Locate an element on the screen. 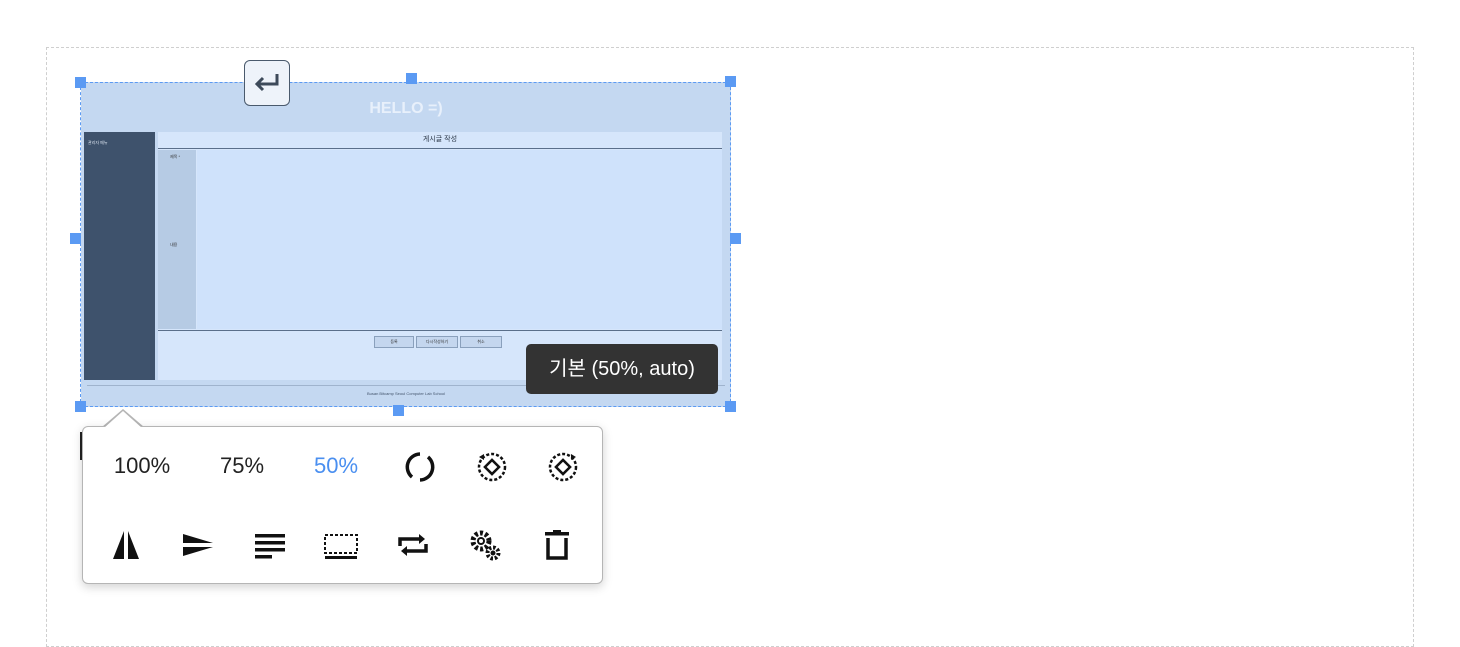  settings-icon is located at coordinates (485, 545).